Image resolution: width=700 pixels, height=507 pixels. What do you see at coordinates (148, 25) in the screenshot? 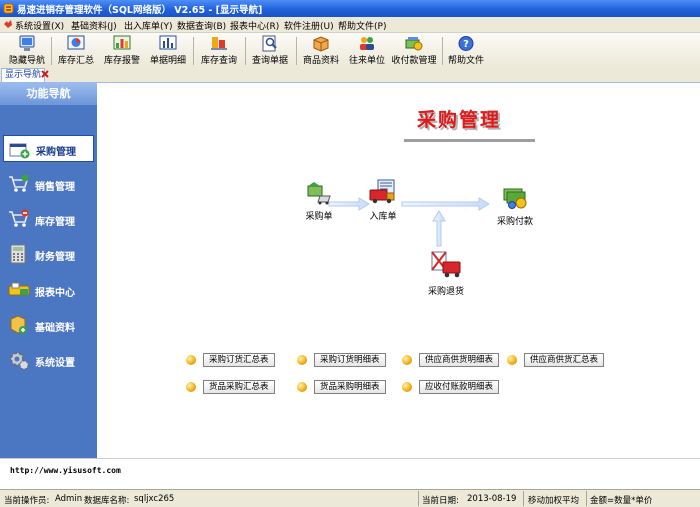
I see `menu-stock-documents: 出入库单(Y)` at bounding box center [148, 25].